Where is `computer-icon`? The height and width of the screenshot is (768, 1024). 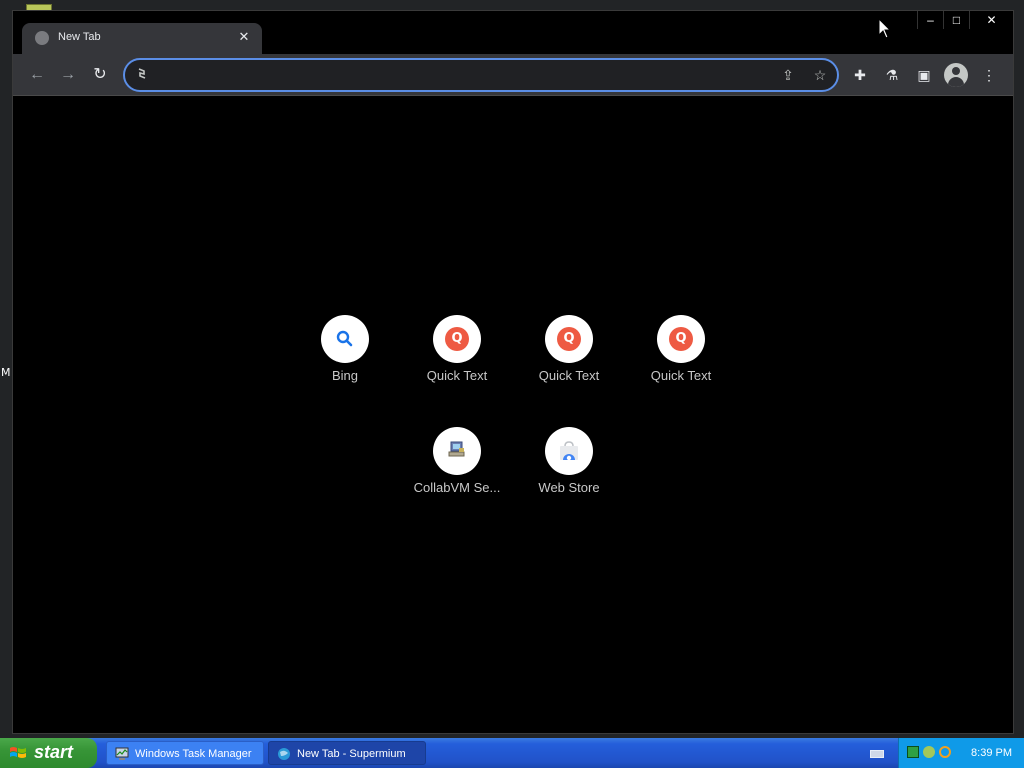 computer-icon is located at coordinates (456, 449).